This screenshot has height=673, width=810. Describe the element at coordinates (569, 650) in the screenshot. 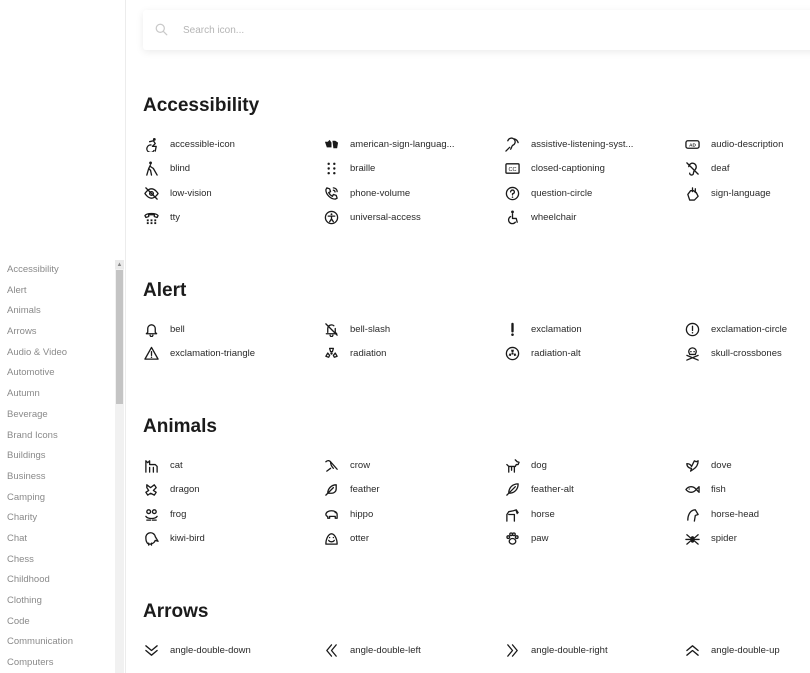

I see `icon-label: angle-double-right` at that location.